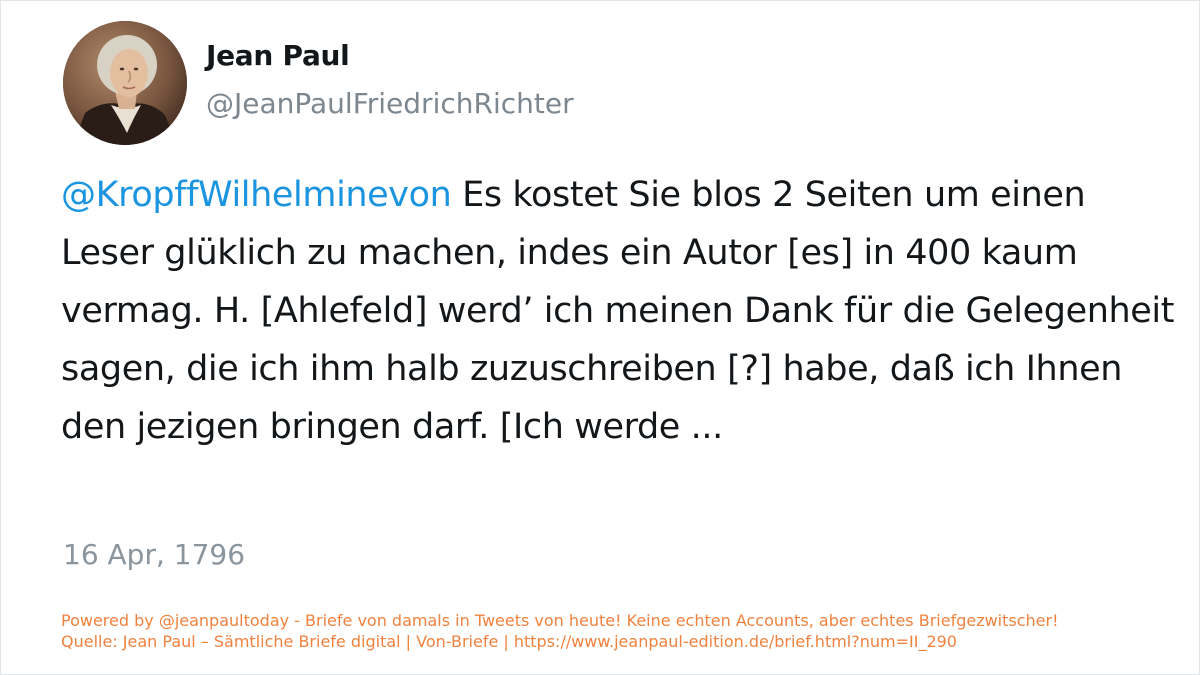 The image size is (1200, 675). What do you see at coordinates (278, 55) in the screenshot?
I see `display-name: Jean Paul` at bounding box center [278, 55].